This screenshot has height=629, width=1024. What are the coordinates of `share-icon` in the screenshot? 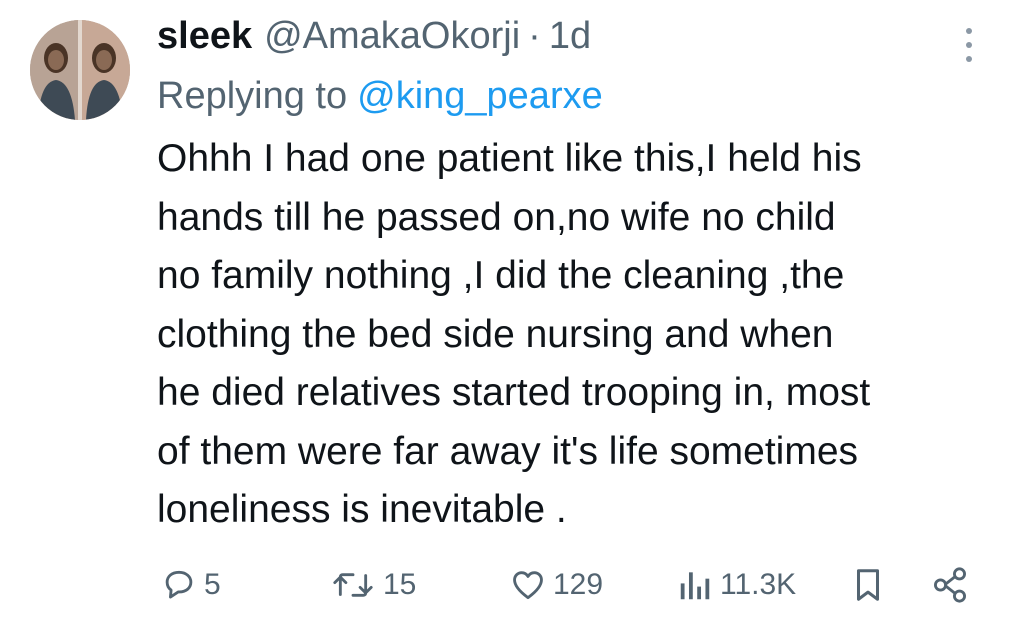 It's located at (950, 585).